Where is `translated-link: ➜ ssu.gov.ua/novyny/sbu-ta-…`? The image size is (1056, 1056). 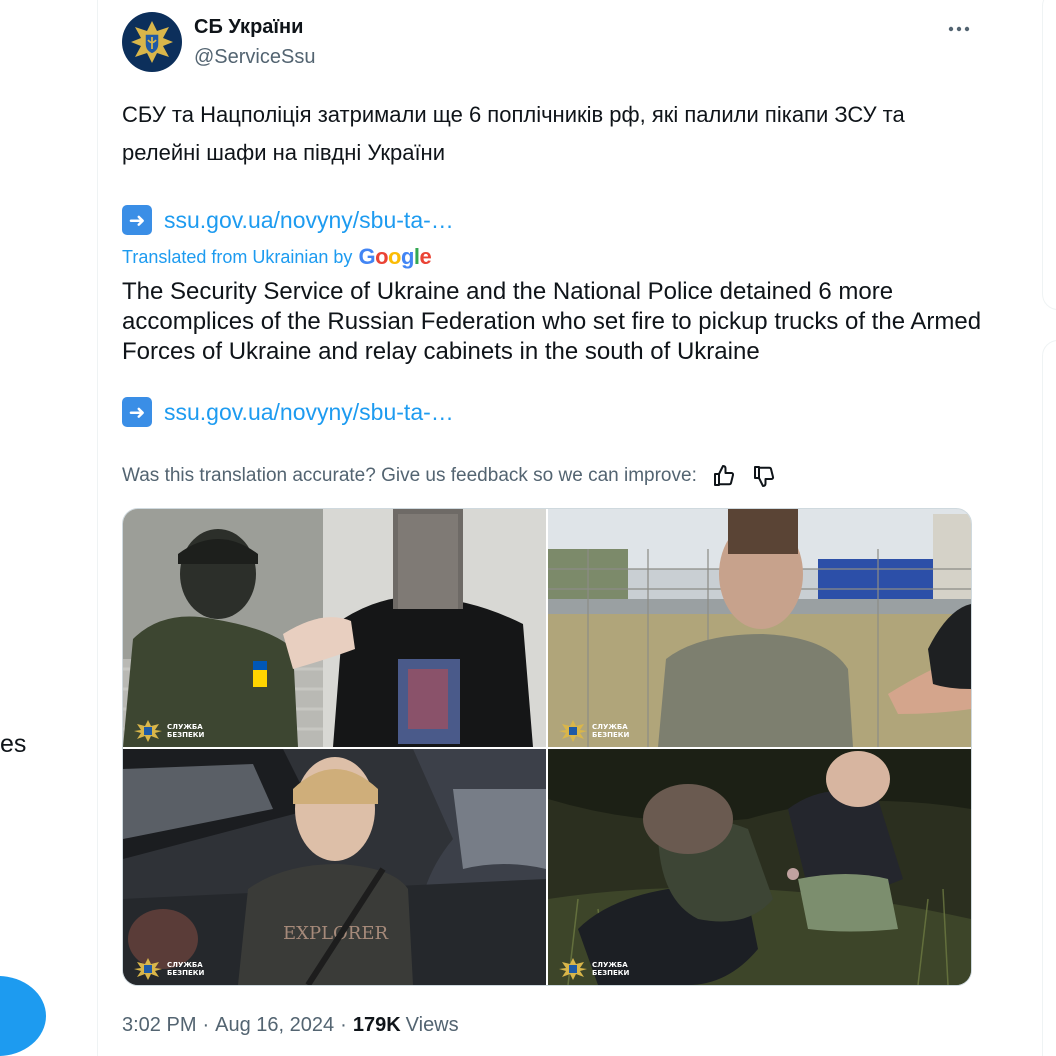 translated-link: ➜ ssu.gov.ua/novyny/sbu-ta-… is located at coordinates (288, 412).